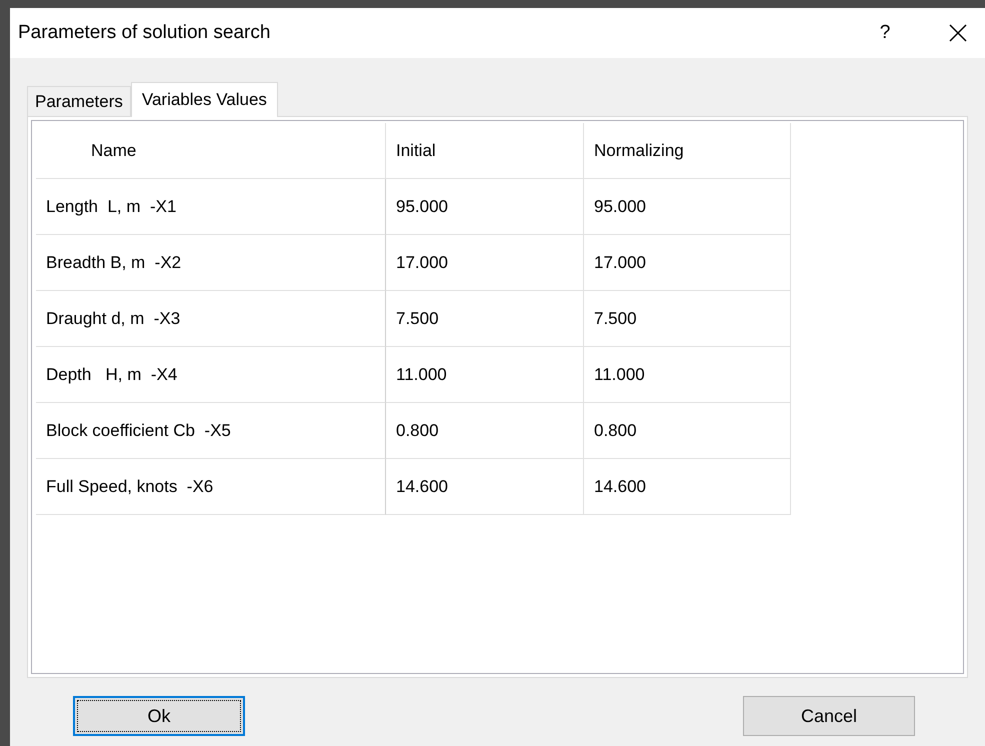 This screenshot has width=985, height=746. What do you see at coordinates (829, 716) in the screenshot?
I see `cancel-button: Cancel` at bounding box center [829, 716].